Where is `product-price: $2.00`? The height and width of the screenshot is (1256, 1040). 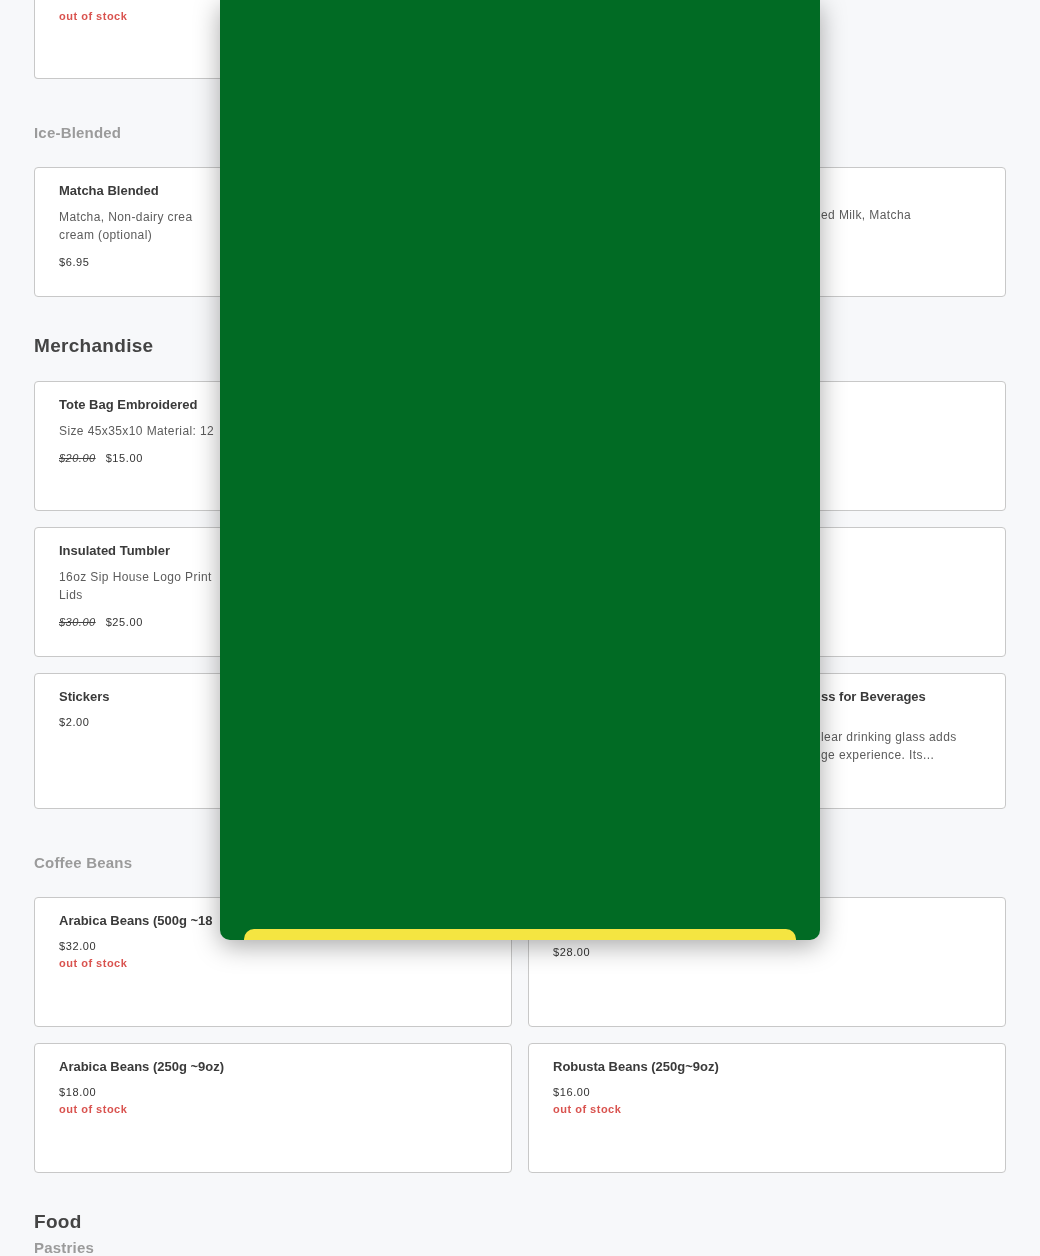 product-price: $2.00 is located at coordinates (74, 722).